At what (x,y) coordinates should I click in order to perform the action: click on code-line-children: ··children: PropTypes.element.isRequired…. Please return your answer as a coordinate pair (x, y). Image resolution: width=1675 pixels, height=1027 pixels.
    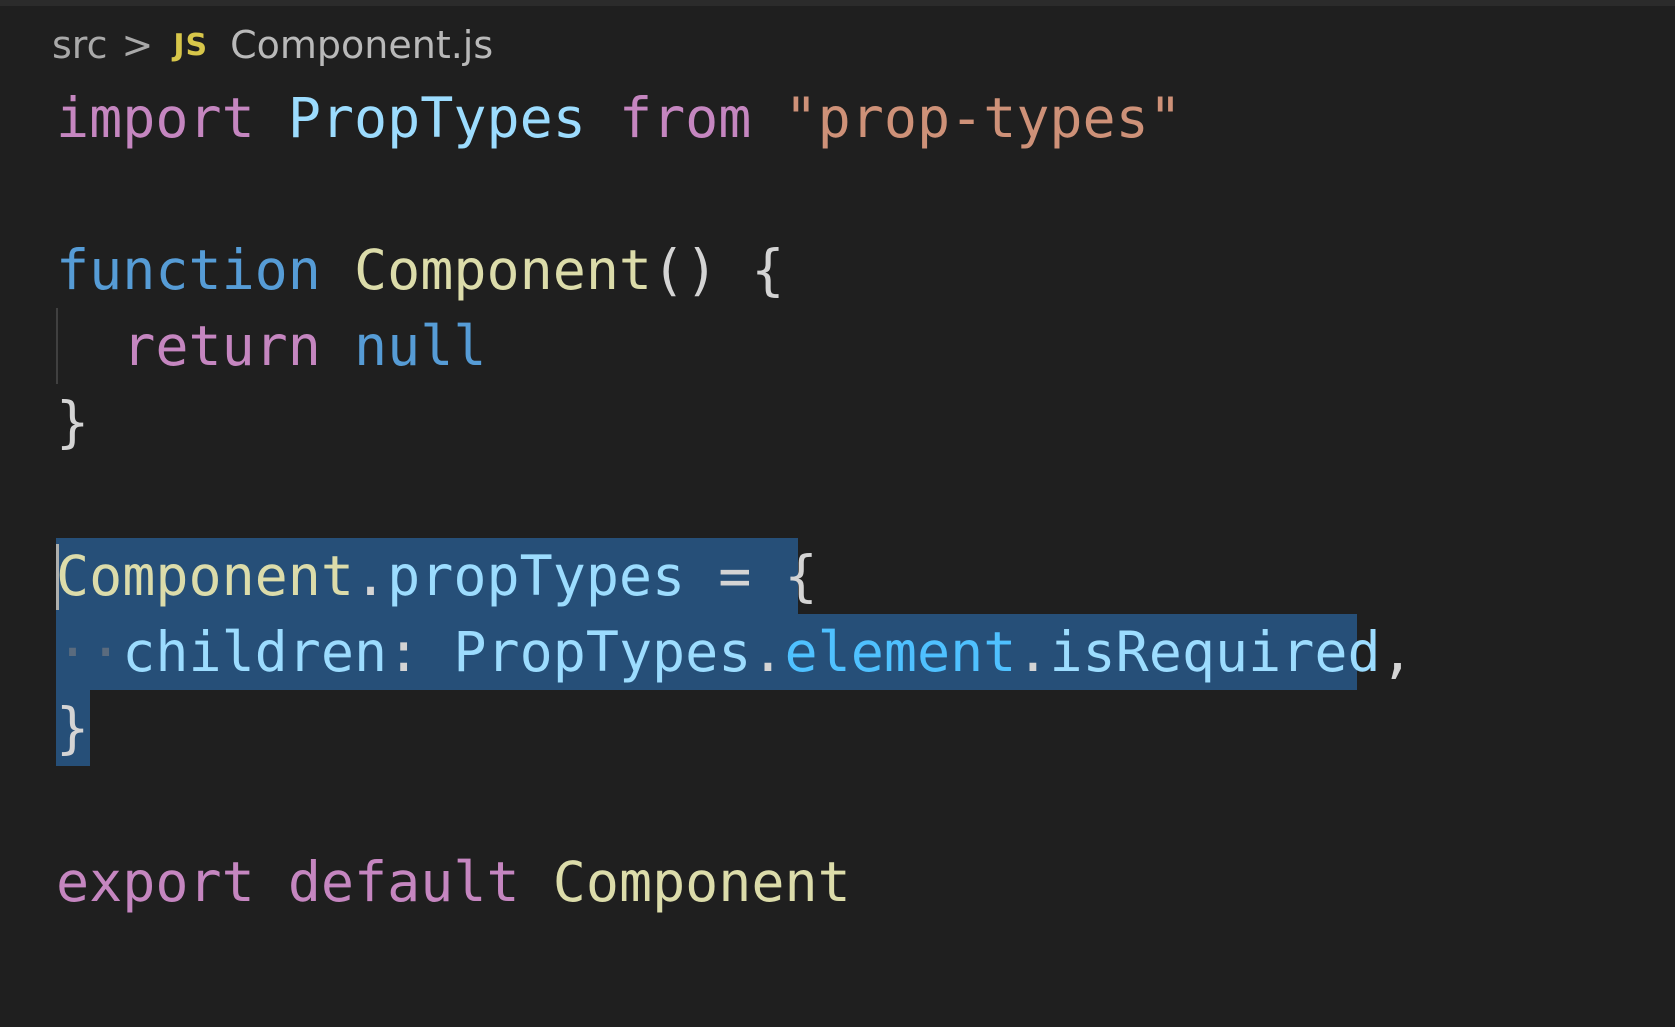
    Looking at the image, I should click on (735, 652).